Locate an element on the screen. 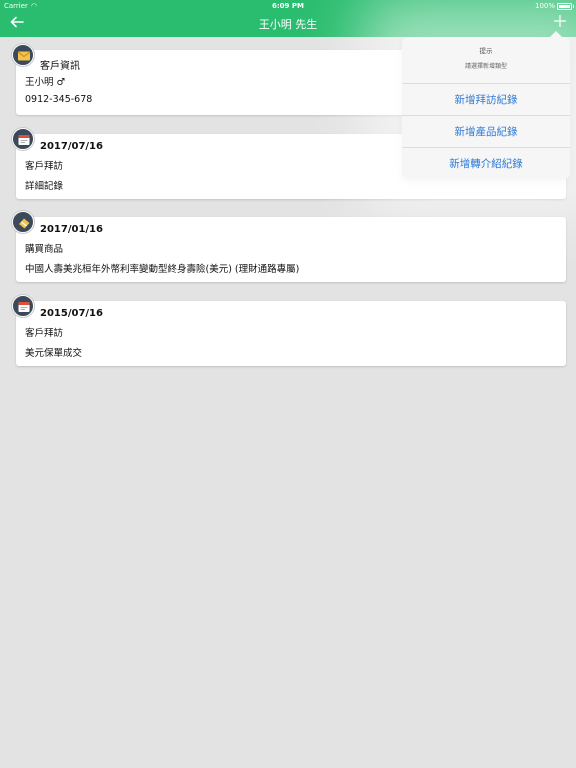 The height and width of the screenshot is (768, 576). navigation-bar: Carrier ◠ 6:09 PM 100% 王小明 先生 is located at coordinates (288, 18).